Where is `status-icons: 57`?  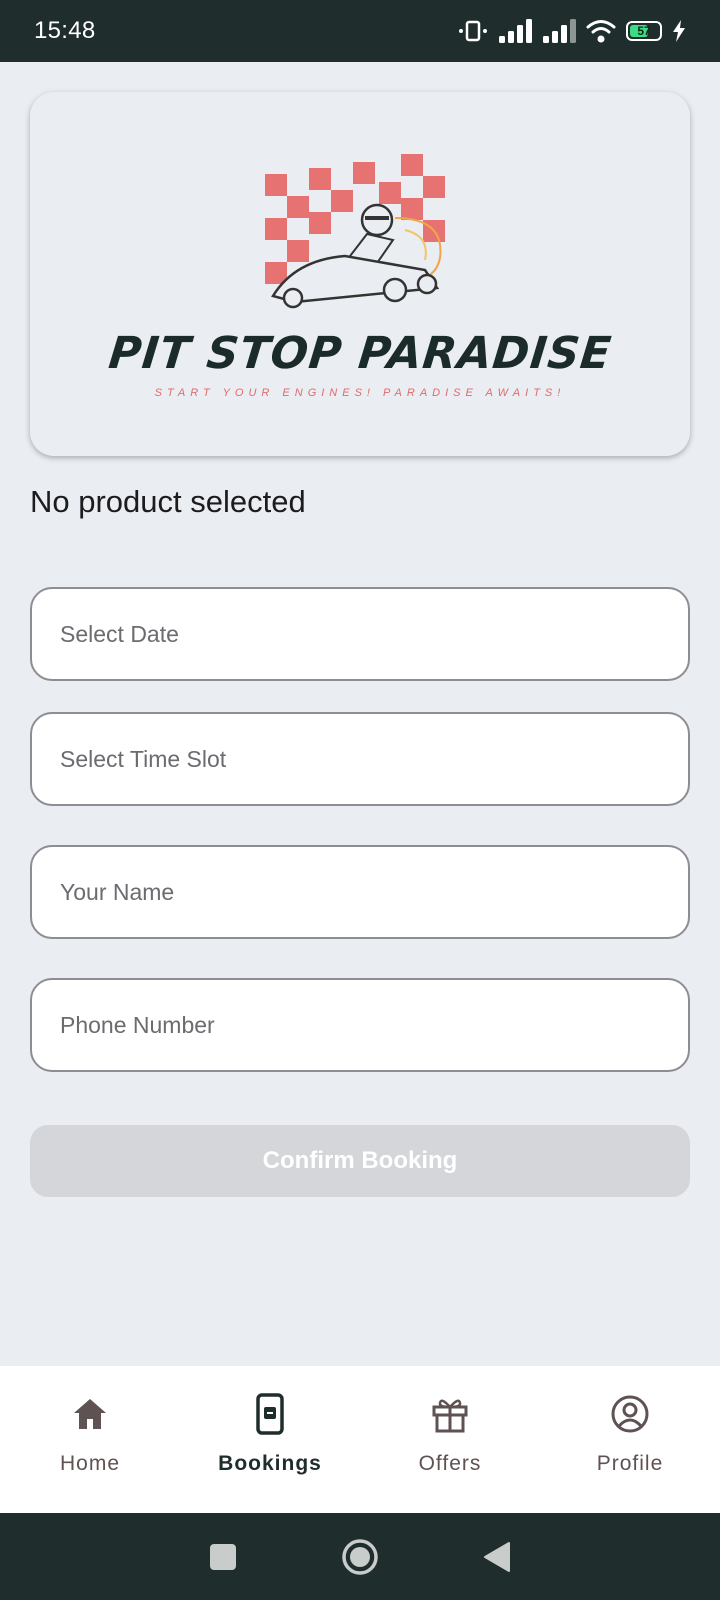
status-icons: 57 is located at coordinates (572, 31).